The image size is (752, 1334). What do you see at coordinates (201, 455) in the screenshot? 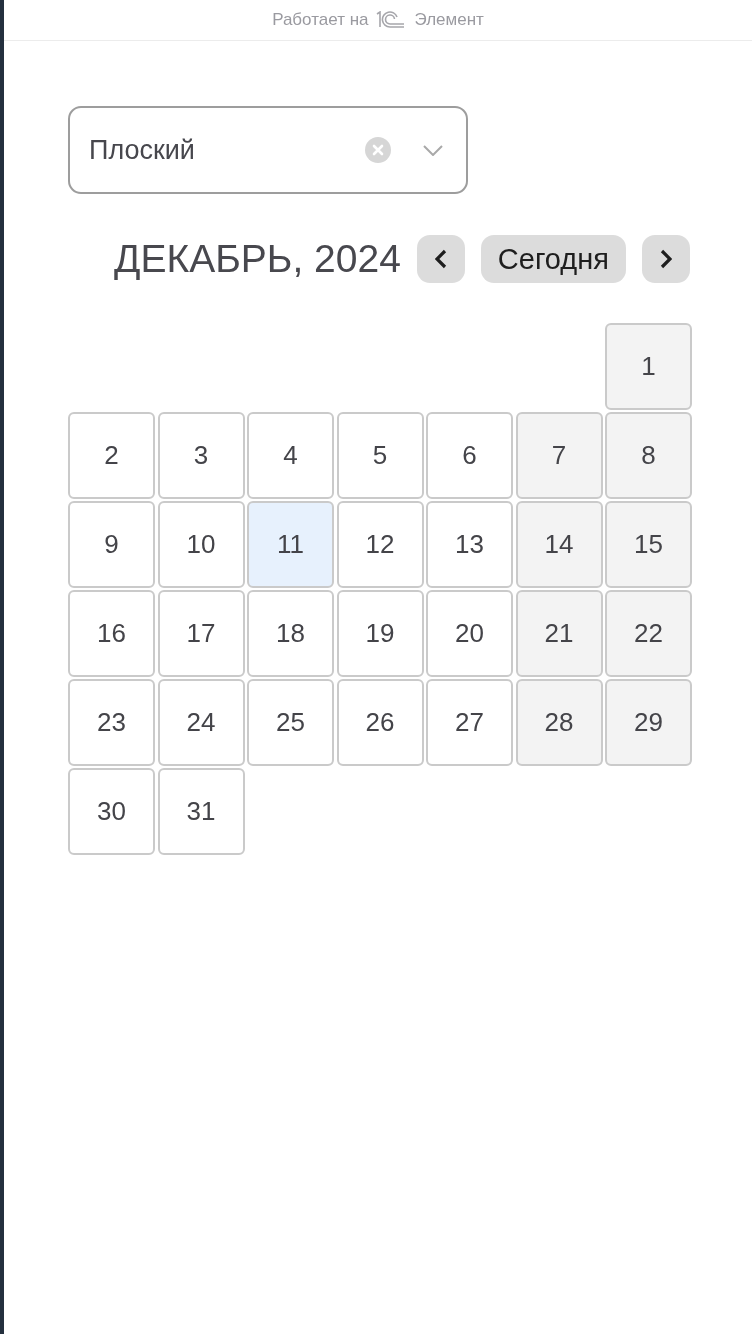
I see `calendar-day: 3` at bounding box center [201, 455].